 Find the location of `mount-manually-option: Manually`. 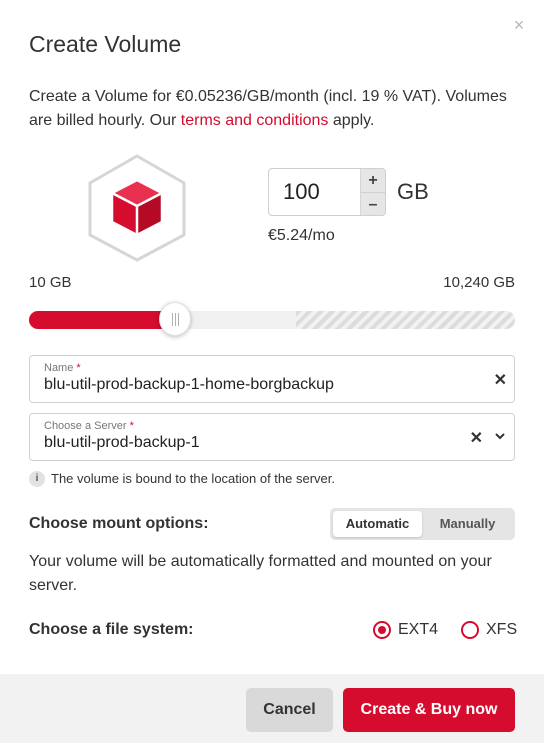

mount-manually-option: Manually is located at coordinates (467, 524).